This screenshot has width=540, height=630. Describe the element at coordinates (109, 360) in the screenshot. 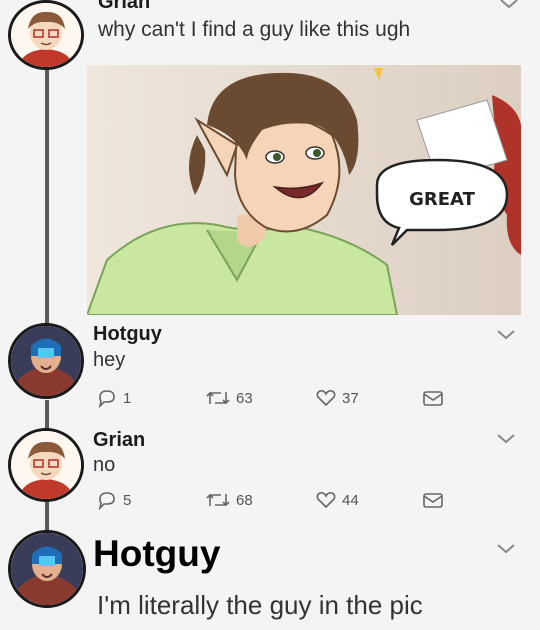

I see `tweet-text: hey` at that location.